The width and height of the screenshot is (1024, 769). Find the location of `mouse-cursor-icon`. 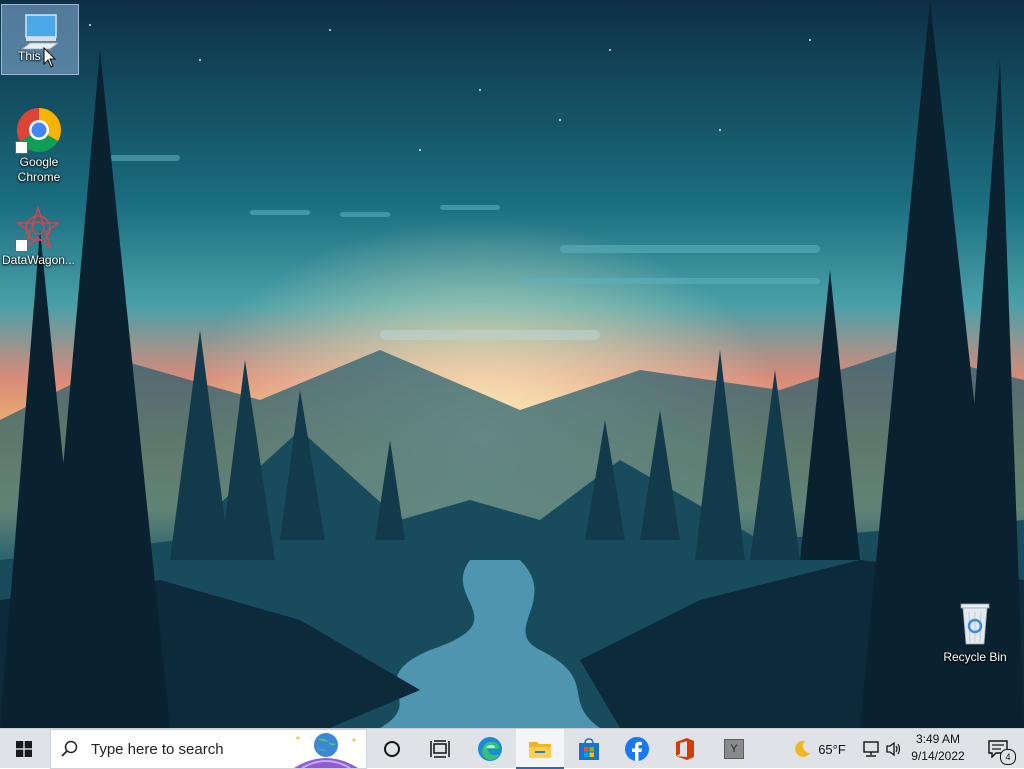

mouse-cursor-icon is located at coordinates (50, 57).